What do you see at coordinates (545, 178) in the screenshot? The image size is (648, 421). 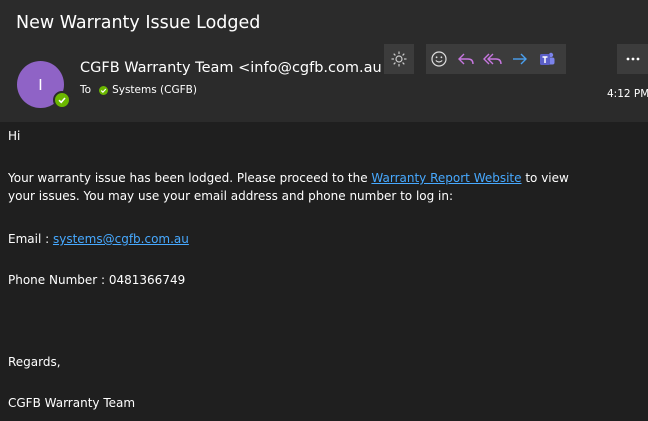 I see `body-line-1-tail: to view` at bounding box center [545, 178].